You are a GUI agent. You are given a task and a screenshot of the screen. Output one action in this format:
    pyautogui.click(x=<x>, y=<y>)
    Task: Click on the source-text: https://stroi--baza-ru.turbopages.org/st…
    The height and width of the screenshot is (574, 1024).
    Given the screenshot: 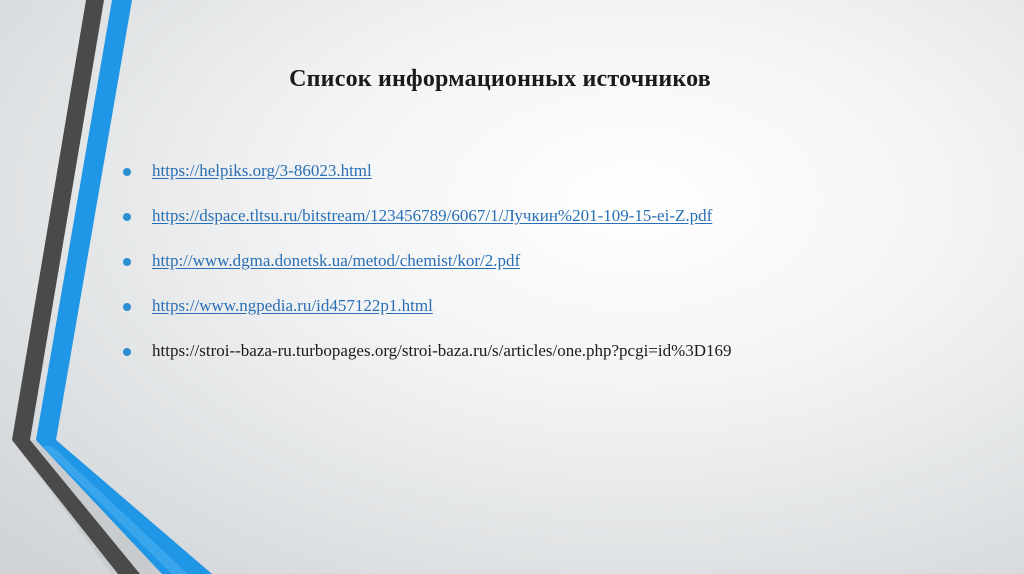 What is the action you would take?
    pyautogui.click(x=442, y=350)
    